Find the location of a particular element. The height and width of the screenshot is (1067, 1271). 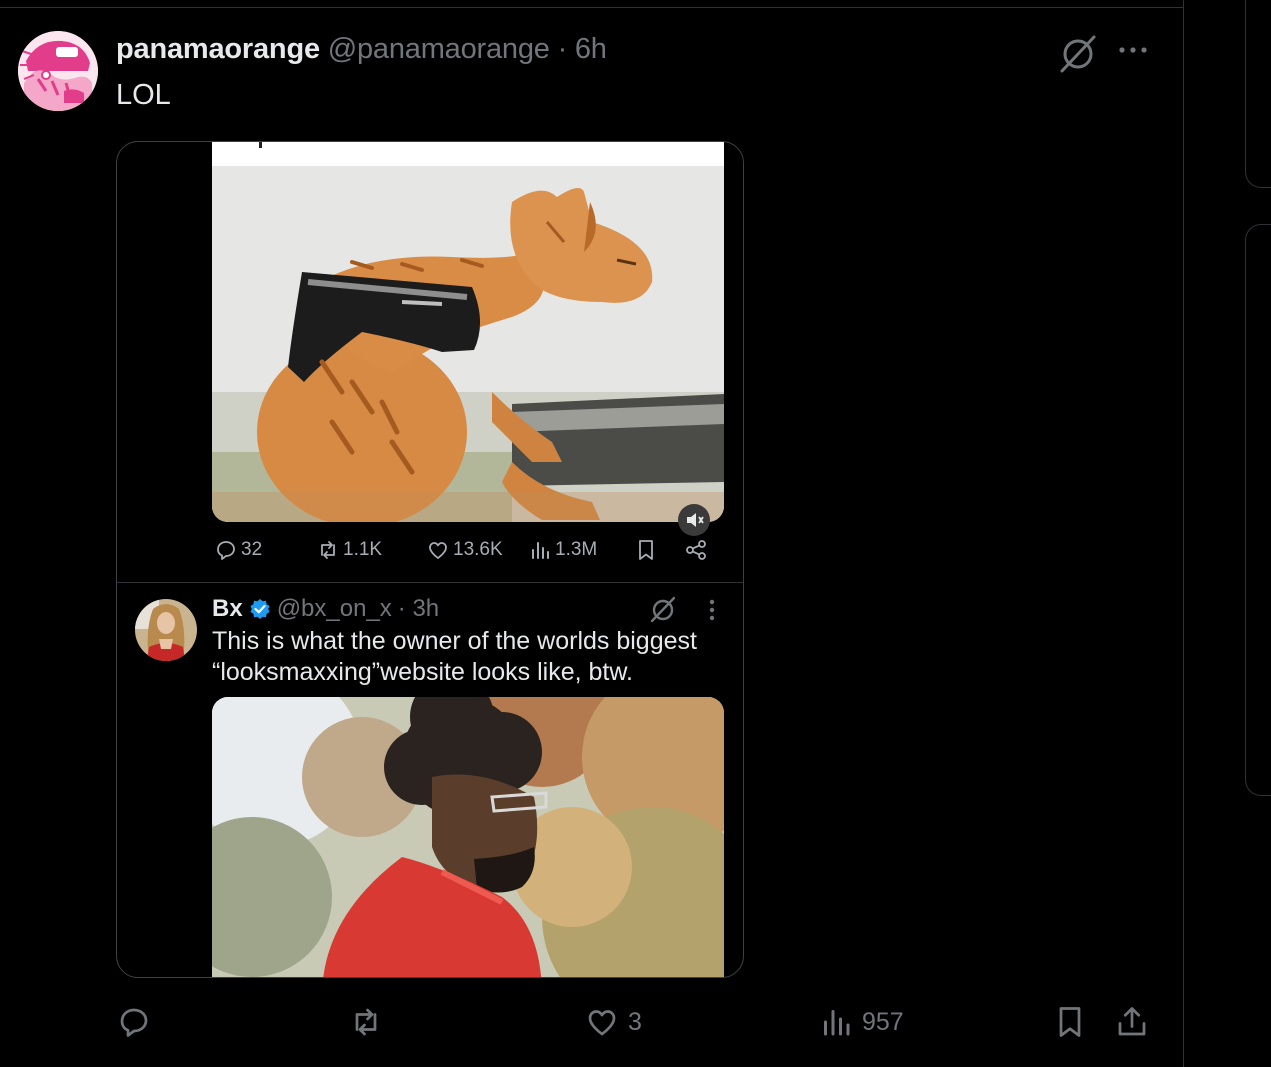

quoted-post-header: Bx @bx_on_x · 3h is located at coordinates (325, 609).